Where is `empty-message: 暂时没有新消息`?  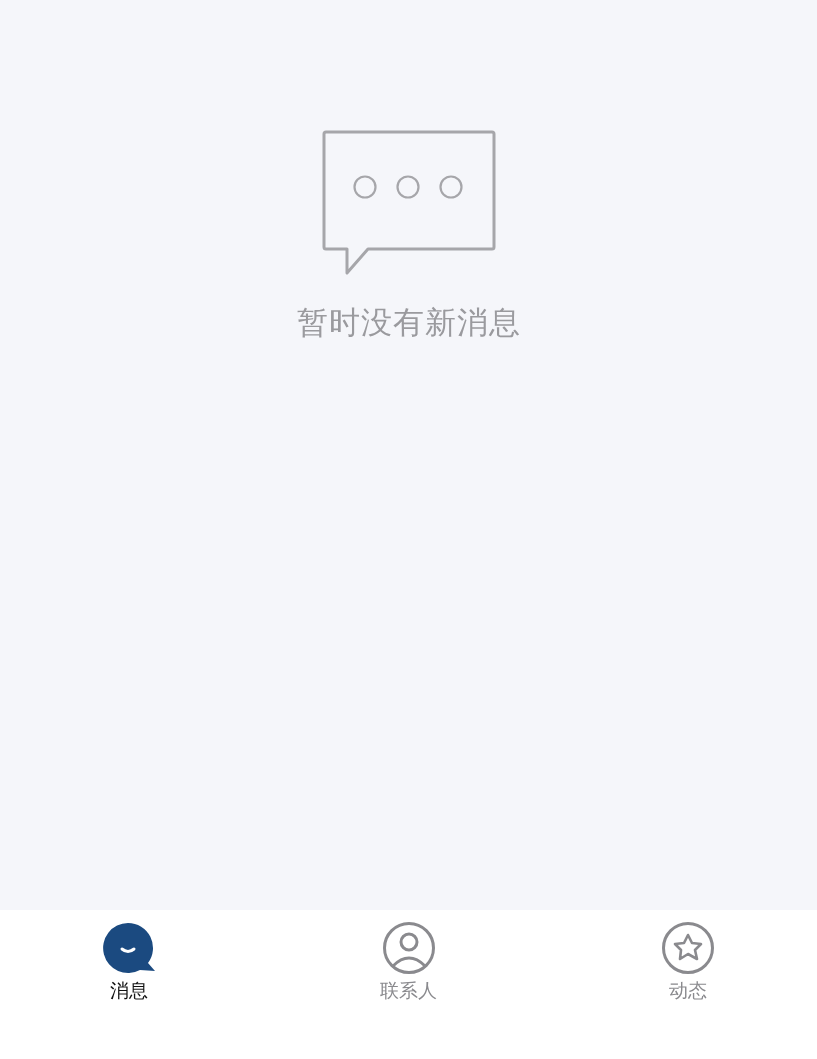
empty-message: 暂时没有新消息 is located at coordinates (408, 322).